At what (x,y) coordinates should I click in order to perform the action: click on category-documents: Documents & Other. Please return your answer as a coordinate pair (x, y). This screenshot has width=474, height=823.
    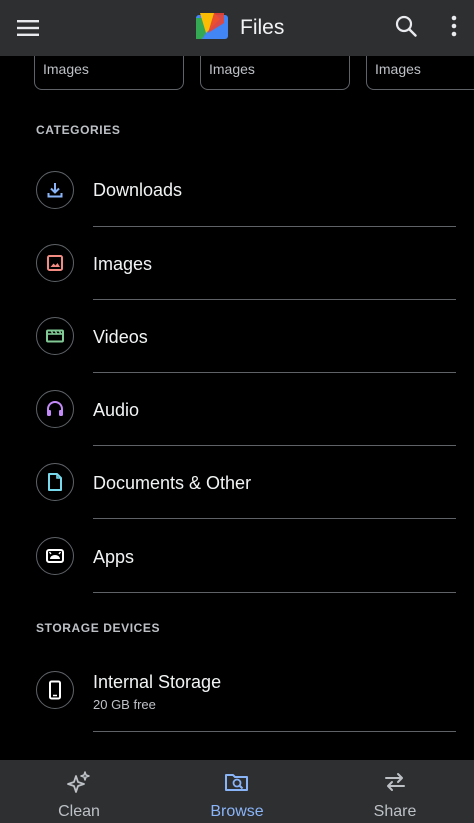
    Looking at the image, I should click on (237, 482).